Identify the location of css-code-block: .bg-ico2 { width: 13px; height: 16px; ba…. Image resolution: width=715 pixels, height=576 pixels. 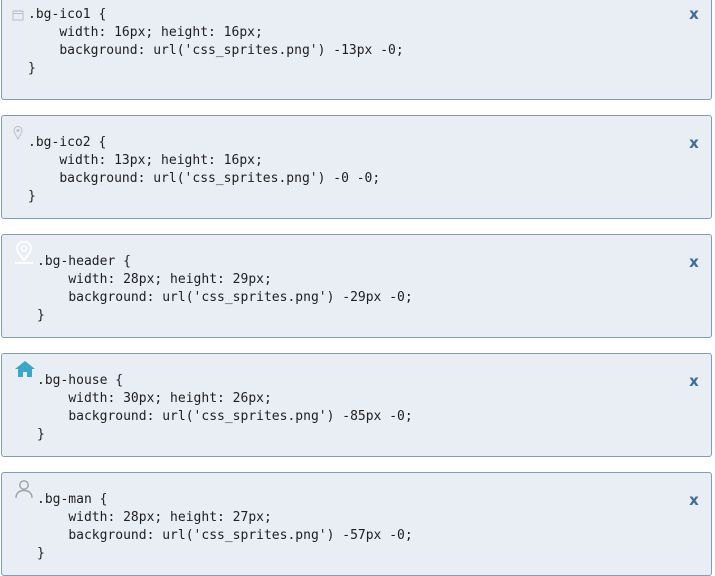
(204, 170).